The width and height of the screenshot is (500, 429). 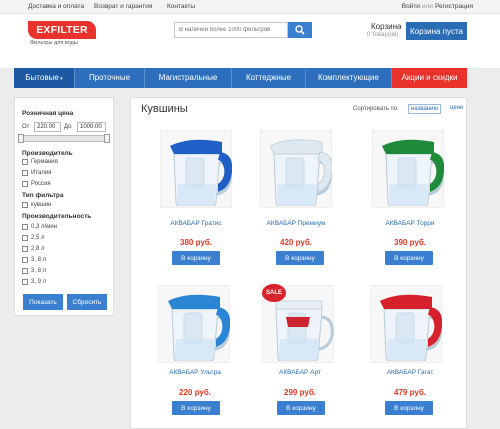 What do you see at coordinates (25, 205) in the screenshot?
I see `checkbox-pitcher` at bounding box center [25, 205].